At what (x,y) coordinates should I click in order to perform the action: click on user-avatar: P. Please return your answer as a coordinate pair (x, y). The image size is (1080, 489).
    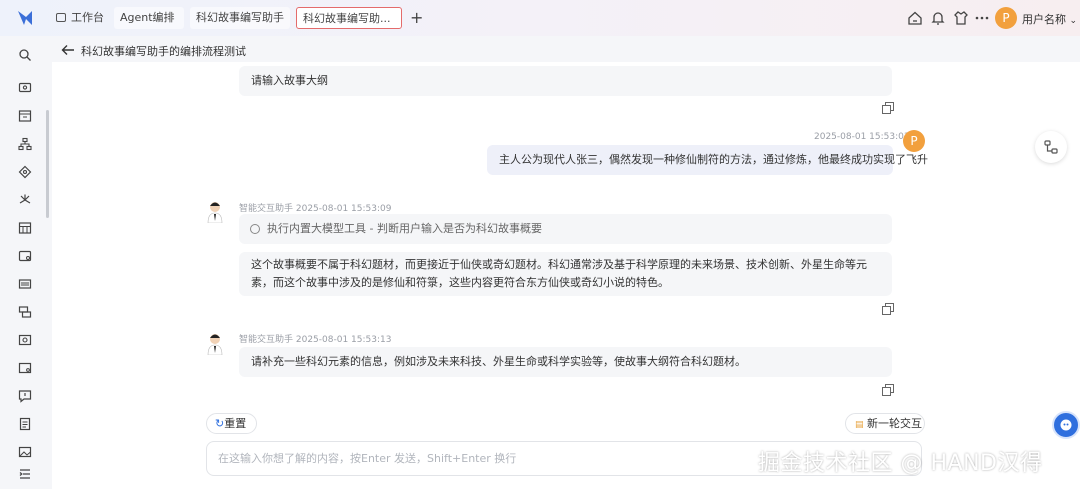
    Looking at the image, I should click on (1006, 18).